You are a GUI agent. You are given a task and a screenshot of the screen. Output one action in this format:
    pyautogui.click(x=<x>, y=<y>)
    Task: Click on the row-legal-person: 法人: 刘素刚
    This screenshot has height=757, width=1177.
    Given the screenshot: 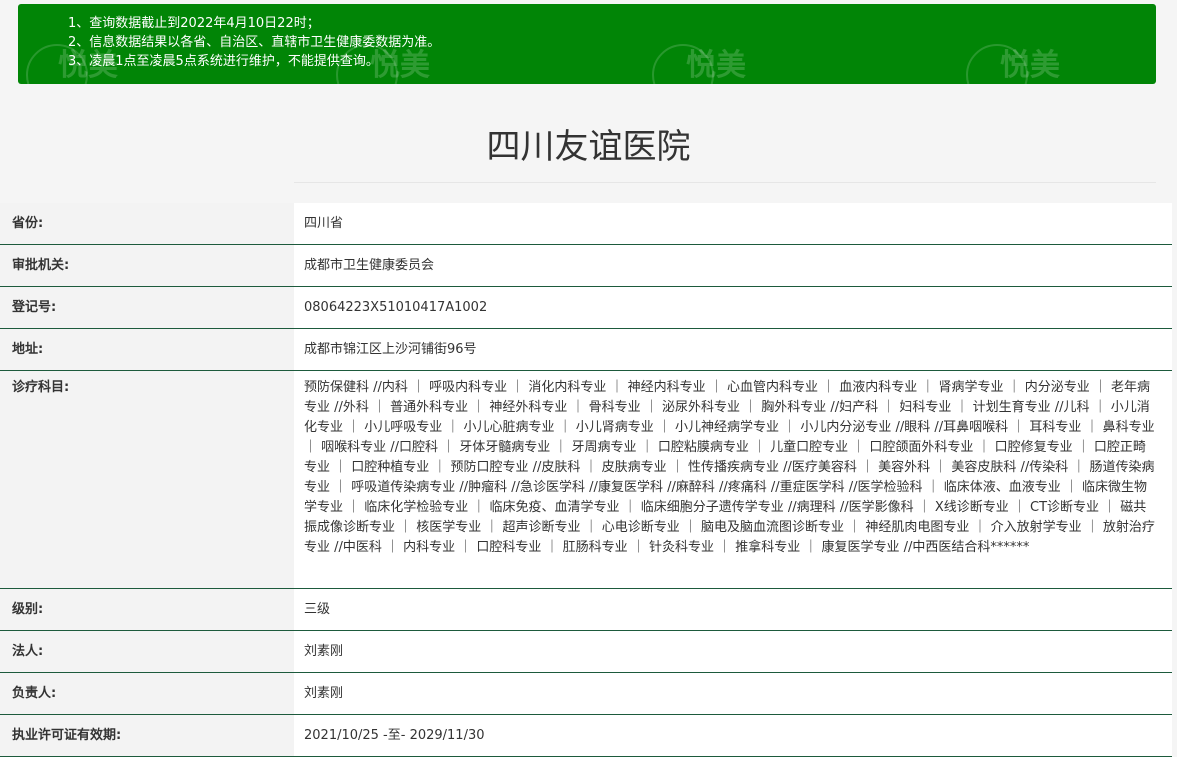 What is the action you would take?
    pyautogui.click(x=586, y=651)
    